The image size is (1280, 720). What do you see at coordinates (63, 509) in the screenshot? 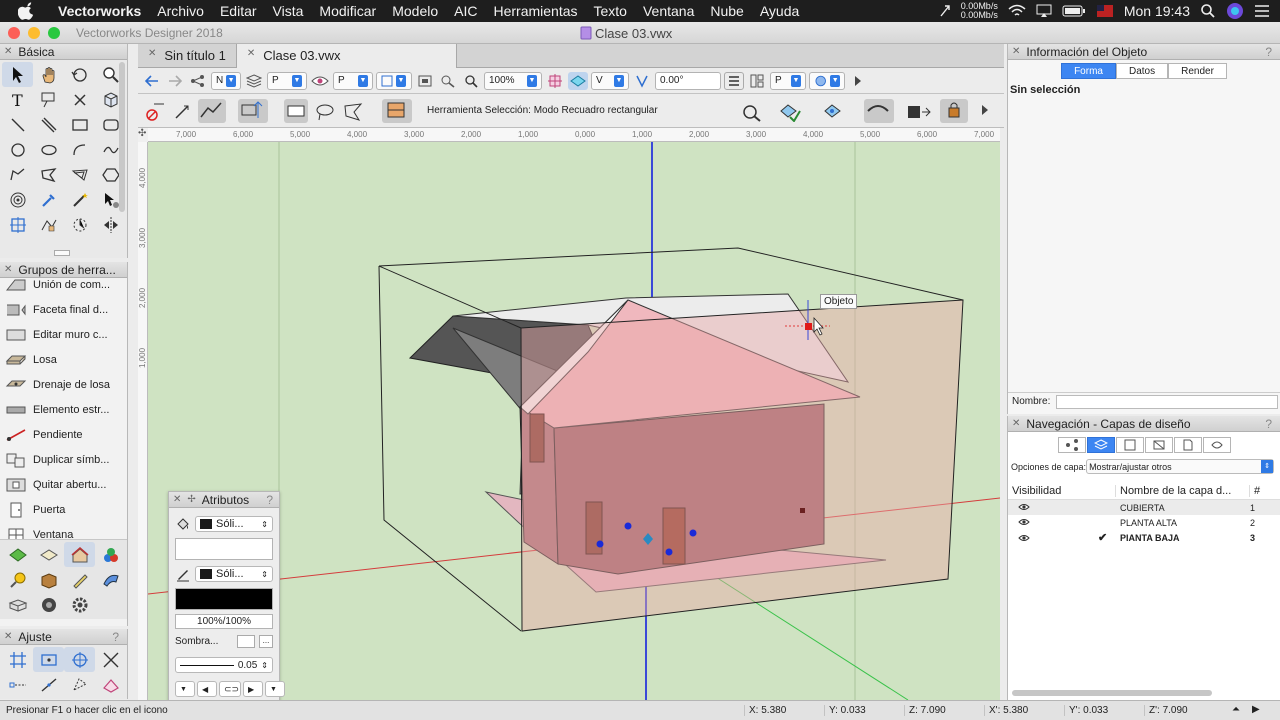
I see `tool-item-door: Puerta` at bounding box center [63, 509].